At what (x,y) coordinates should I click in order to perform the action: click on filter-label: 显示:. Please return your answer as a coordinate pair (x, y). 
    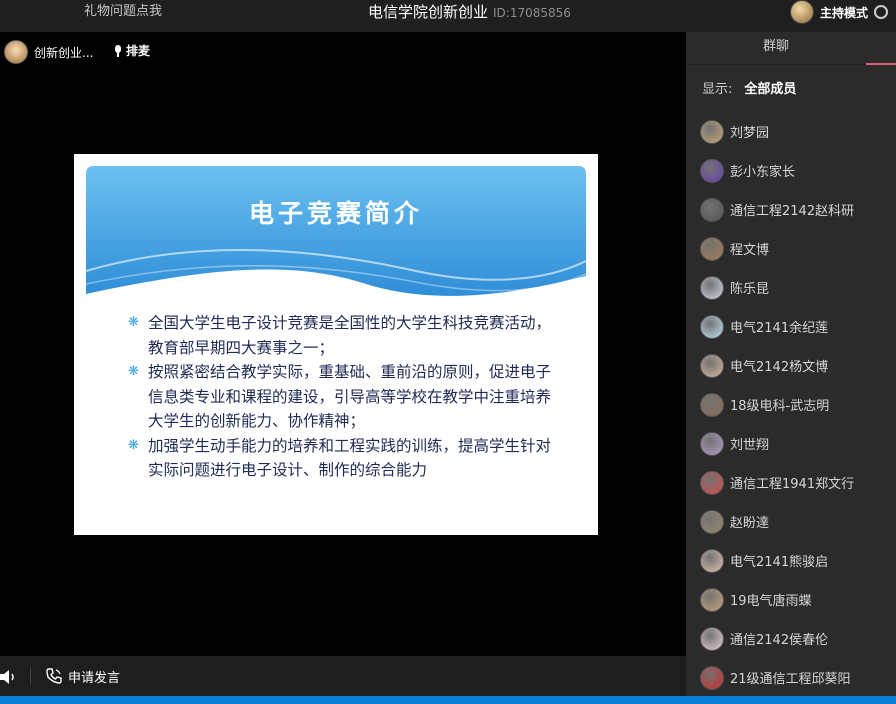
    Looking at the image, I should click on (717, 89).